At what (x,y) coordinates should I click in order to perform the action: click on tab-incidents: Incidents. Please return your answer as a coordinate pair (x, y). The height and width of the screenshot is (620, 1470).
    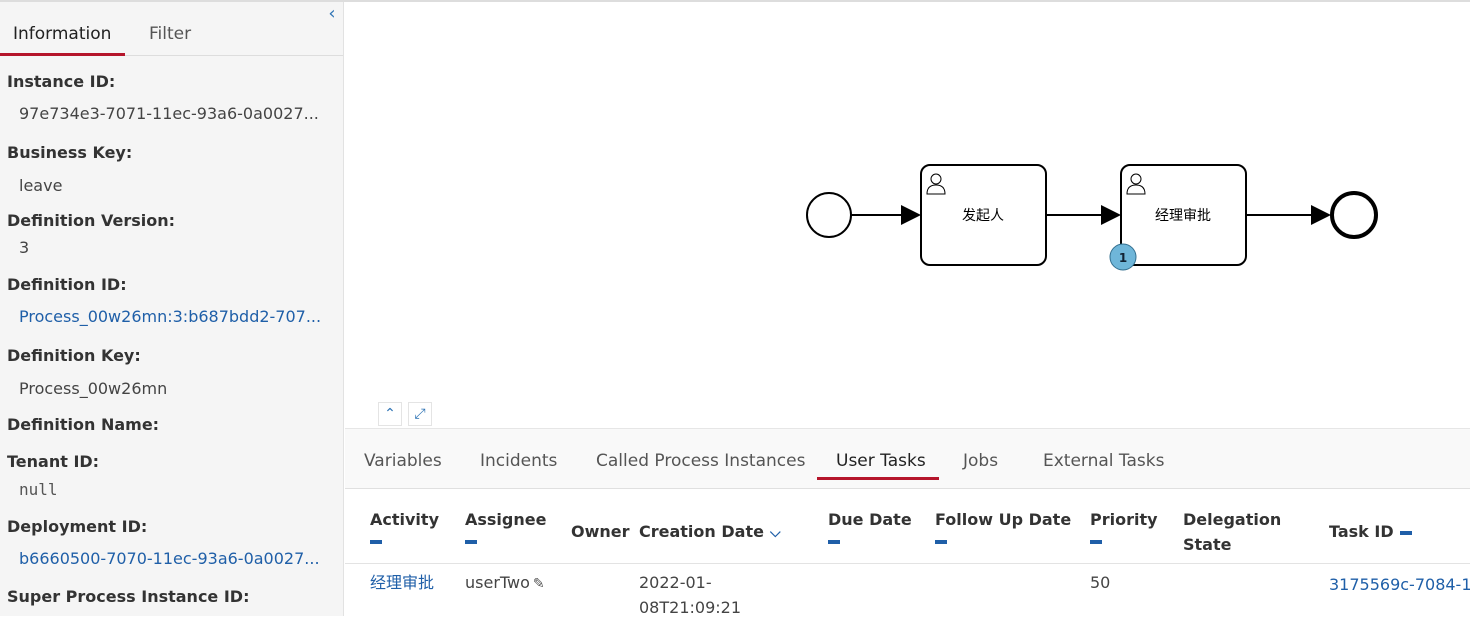
    Looking at the image, I should click on (518, 461).